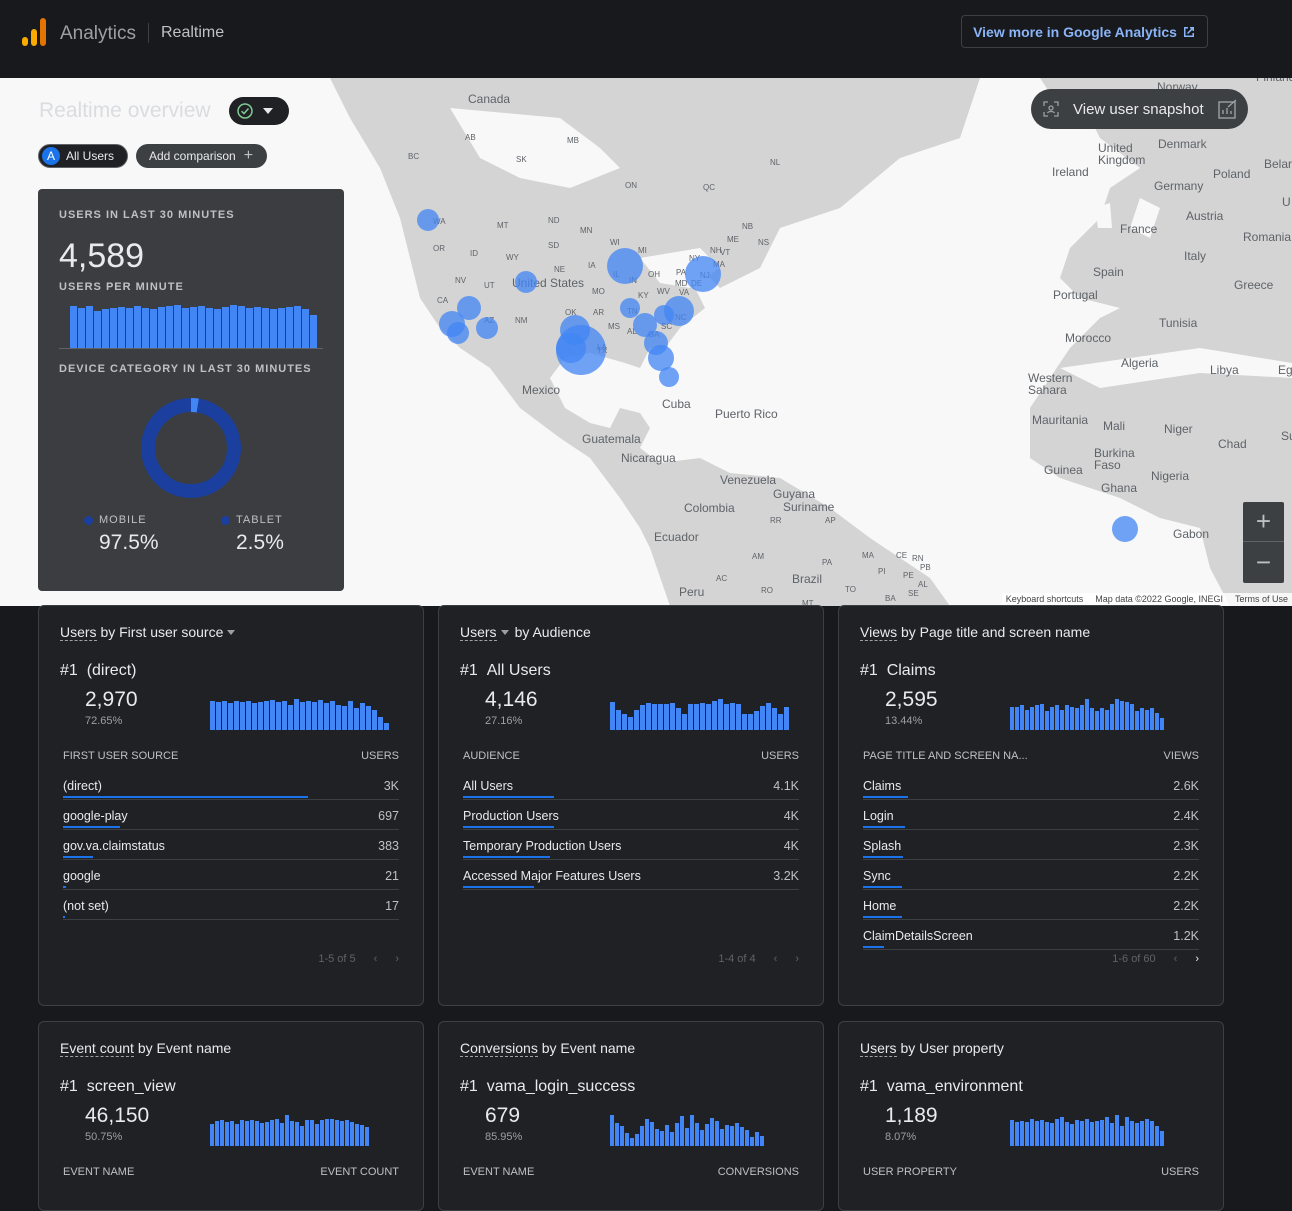 The height and width of the screenshot is (1211, 1292). Describe the element at coordinates (35, 32) in the screenshot. I see `analytics-logo-icon` at that location.